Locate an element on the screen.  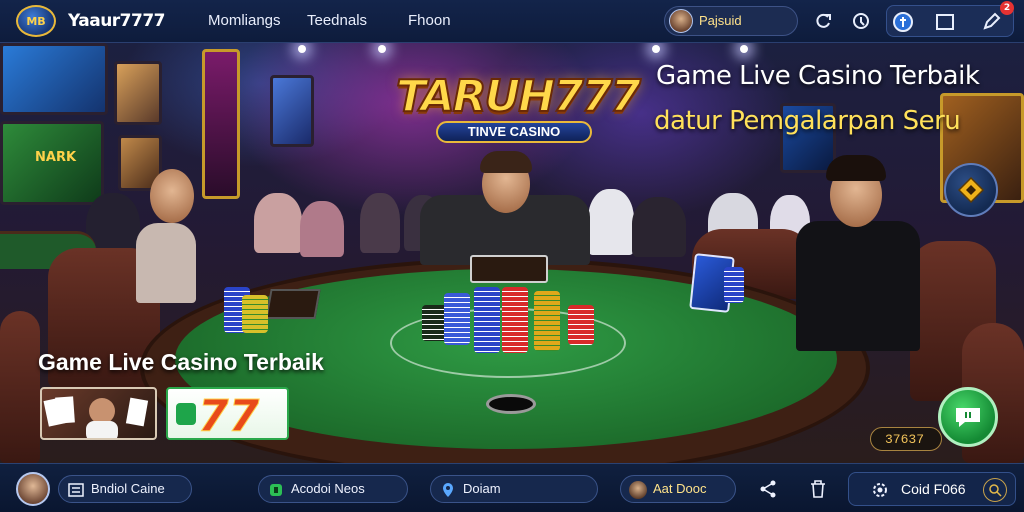
bottom-item-label: Doiam is located at coordinates (482, 488).